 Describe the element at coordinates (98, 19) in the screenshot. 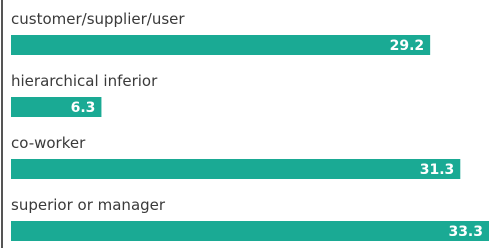

I see `category-label: customer/supplier/user` at that location.